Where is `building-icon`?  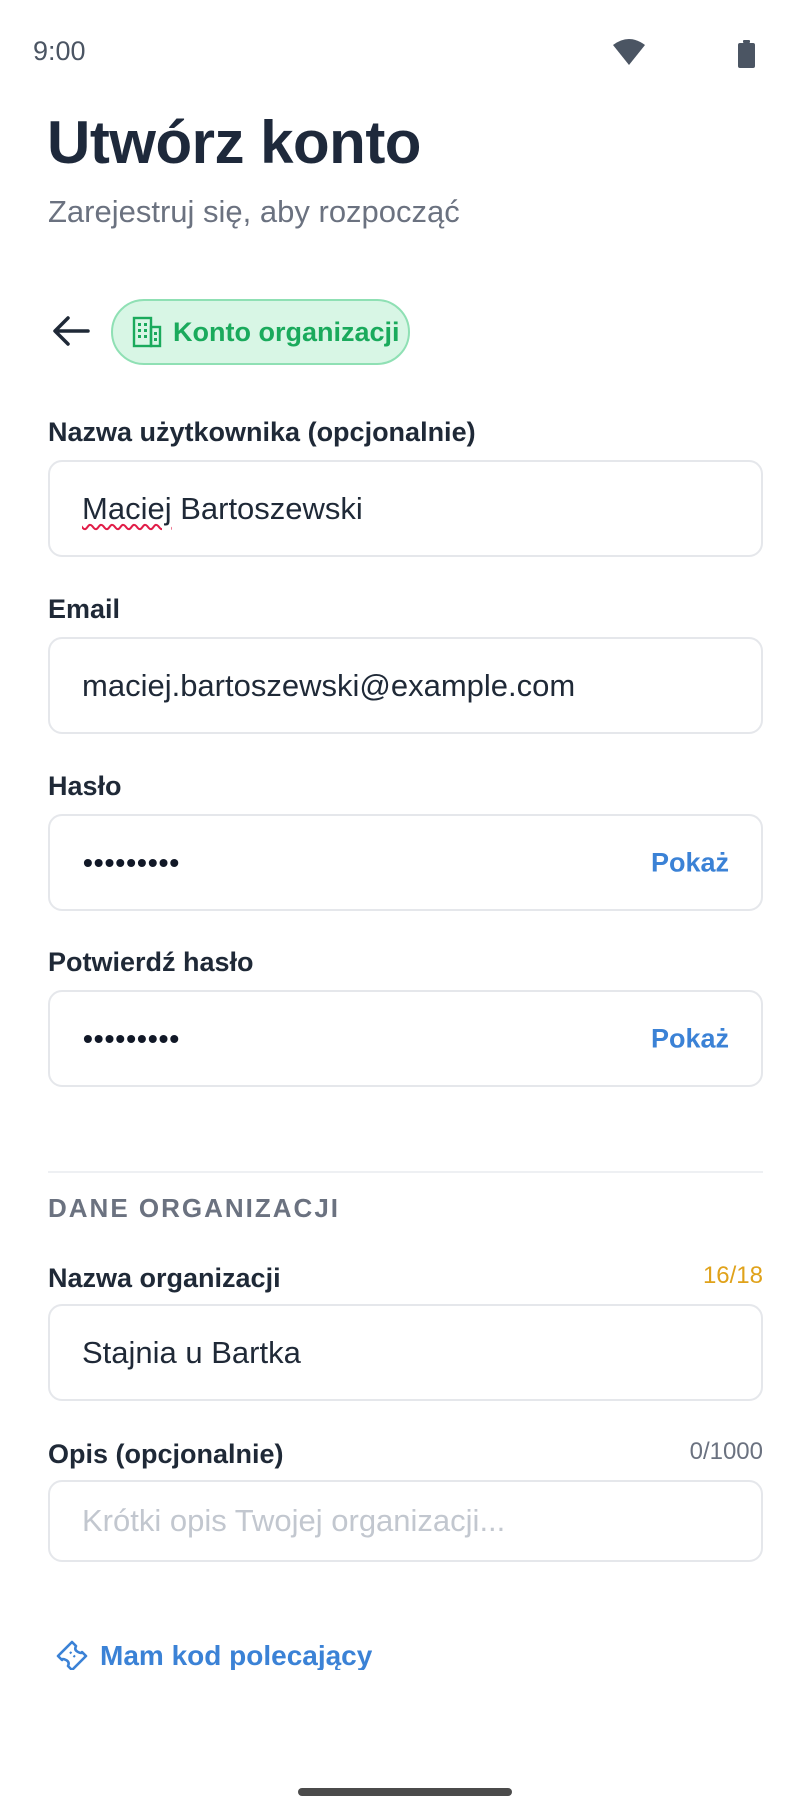
building-icon is located at coordinates (147, 332).